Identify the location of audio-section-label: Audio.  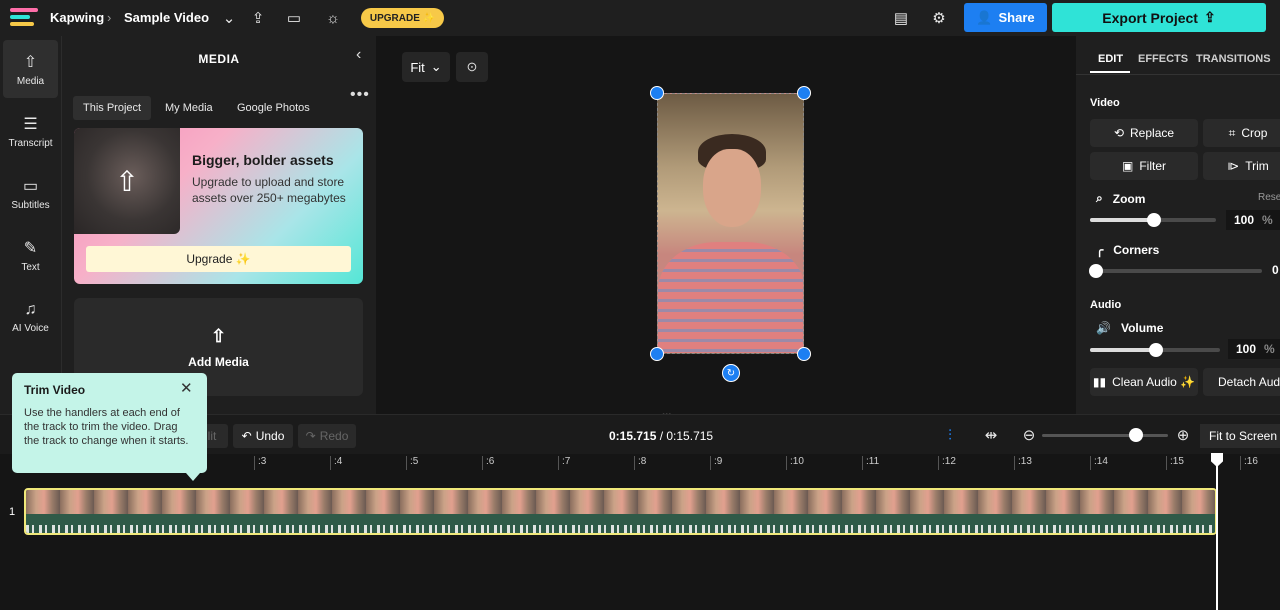
(1106, 305).